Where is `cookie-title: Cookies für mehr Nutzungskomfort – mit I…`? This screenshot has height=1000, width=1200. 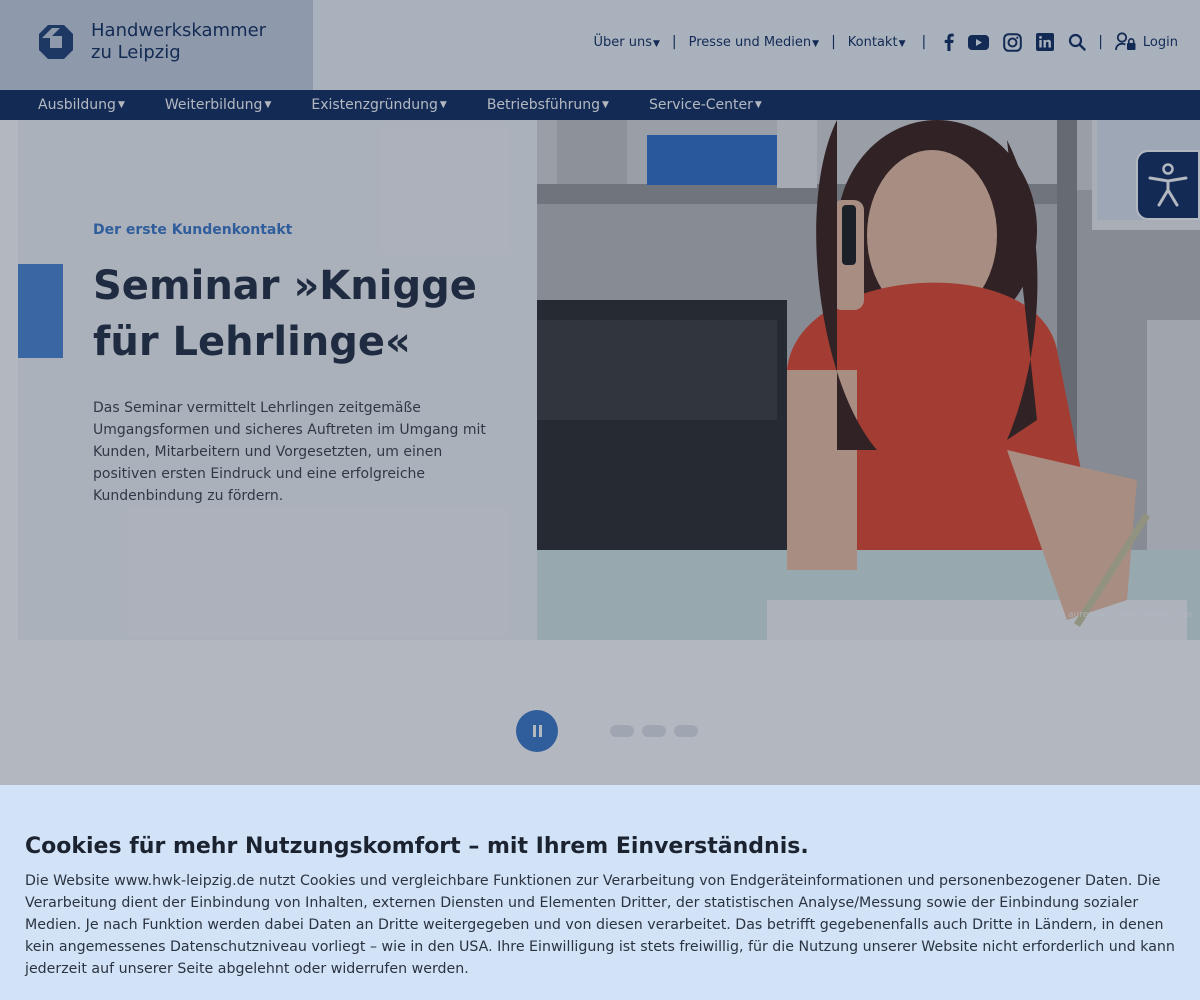 cookie-title: Cookies für mehr Nutzungskomfort – mit I… is located at coordinates (417, 846).